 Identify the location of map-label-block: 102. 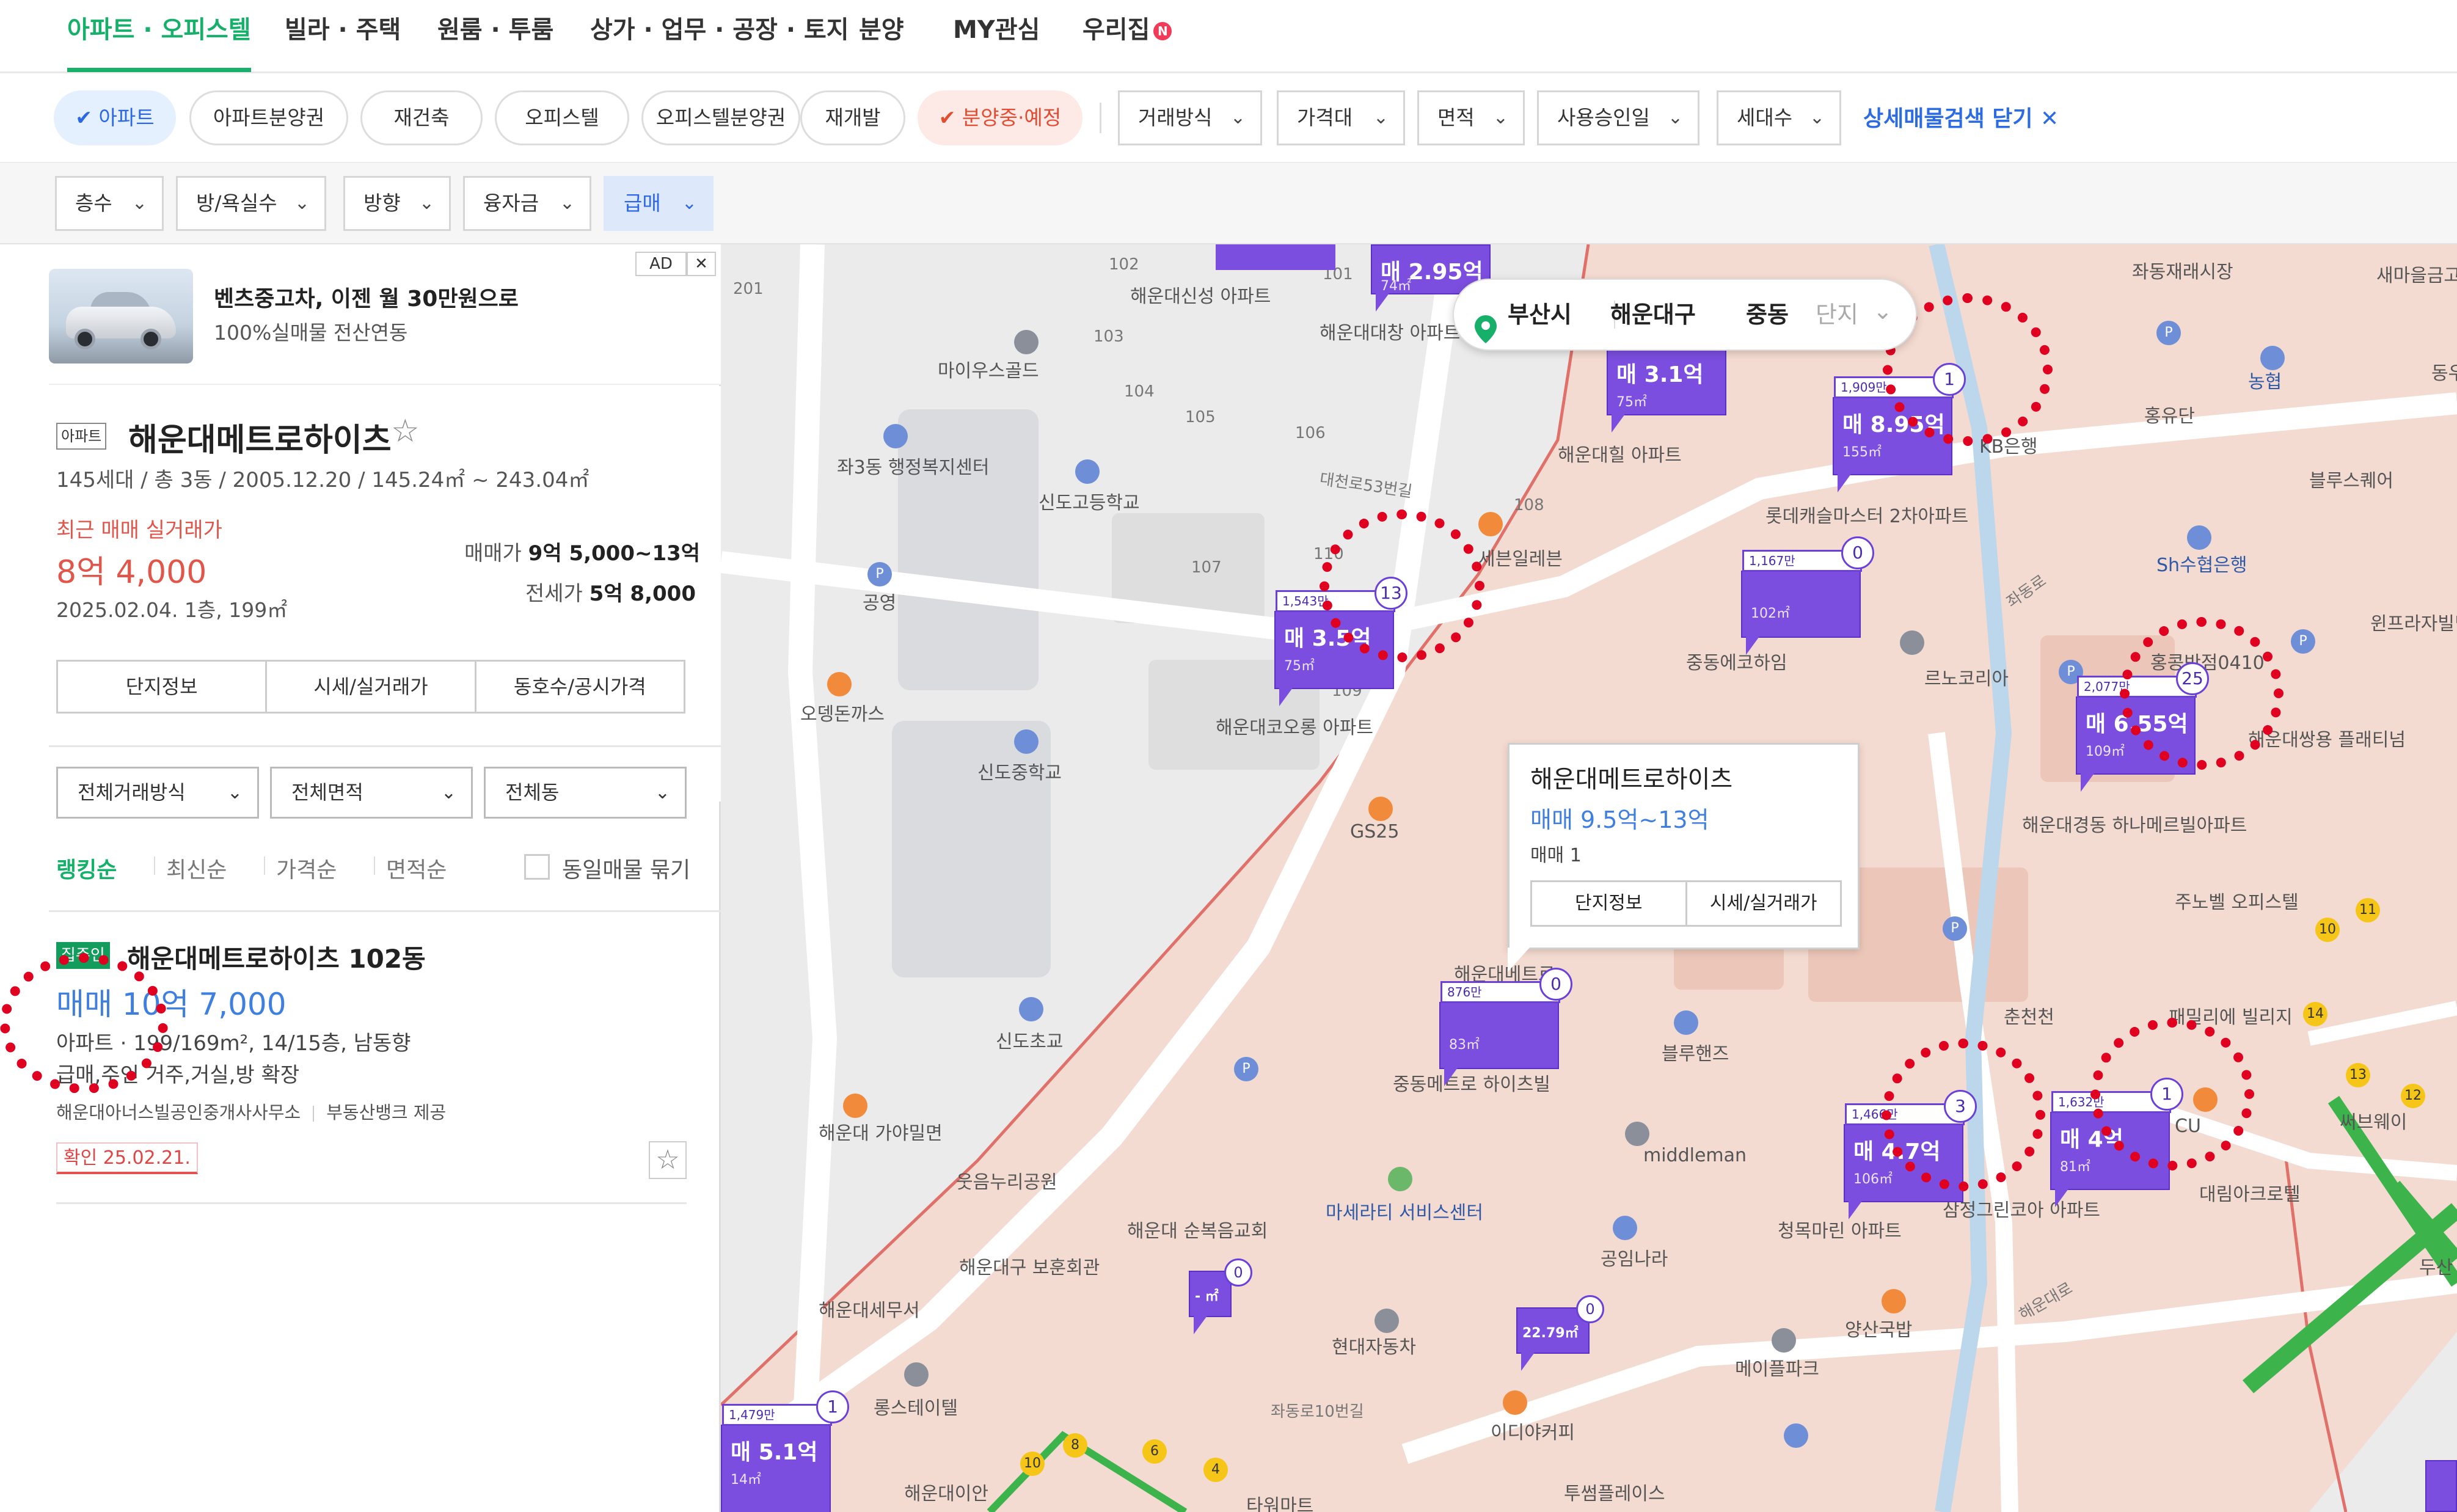
(1124, 264).